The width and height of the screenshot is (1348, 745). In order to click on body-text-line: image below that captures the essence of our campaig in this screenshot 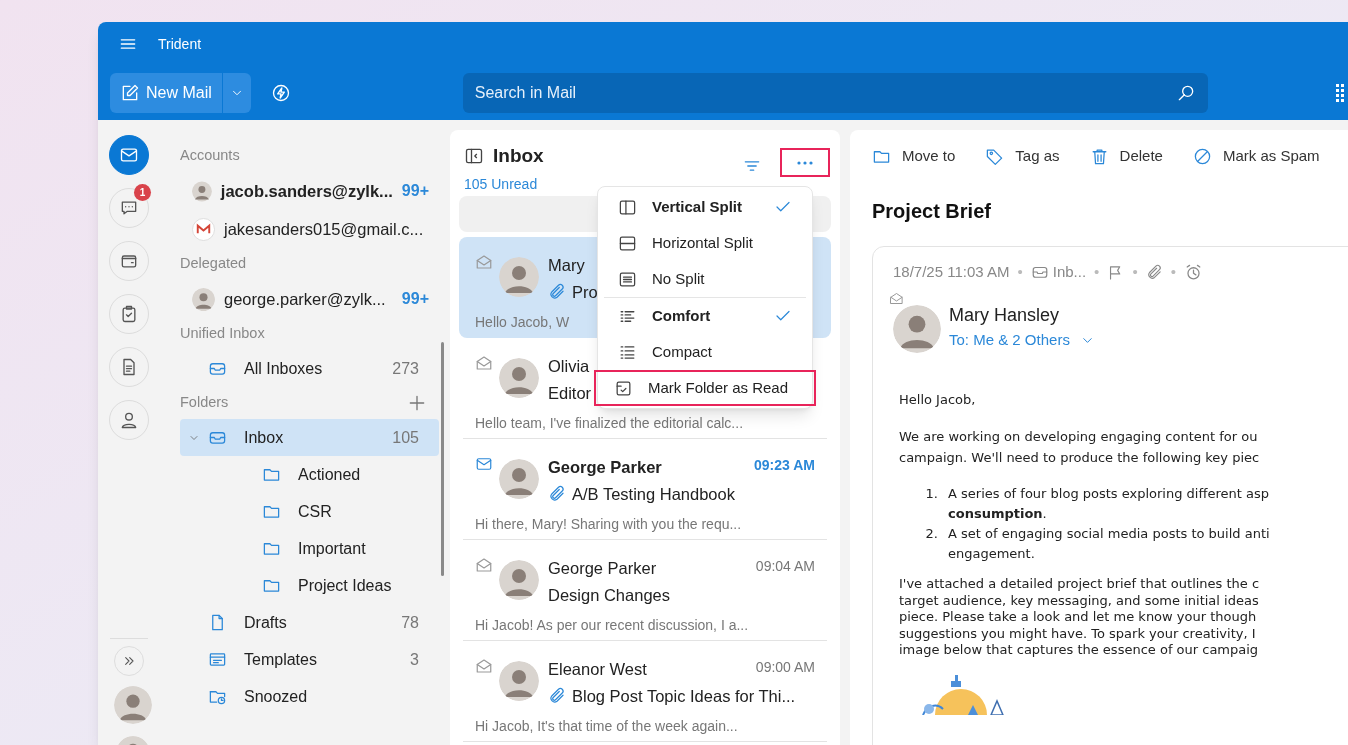, I will do `click(1079, 650)`.